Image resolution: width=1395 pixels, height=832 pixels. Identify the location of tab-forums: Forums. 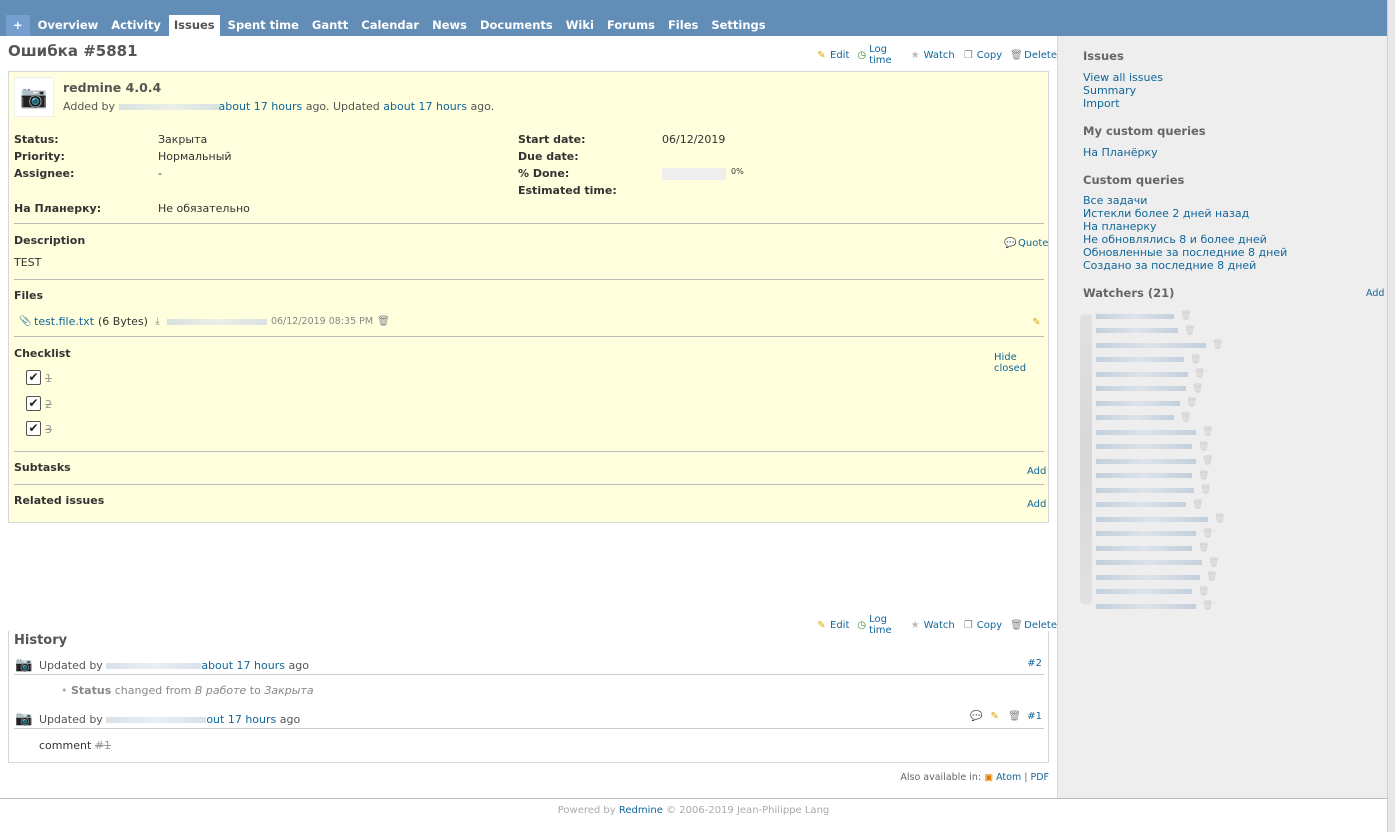
(631, 25).